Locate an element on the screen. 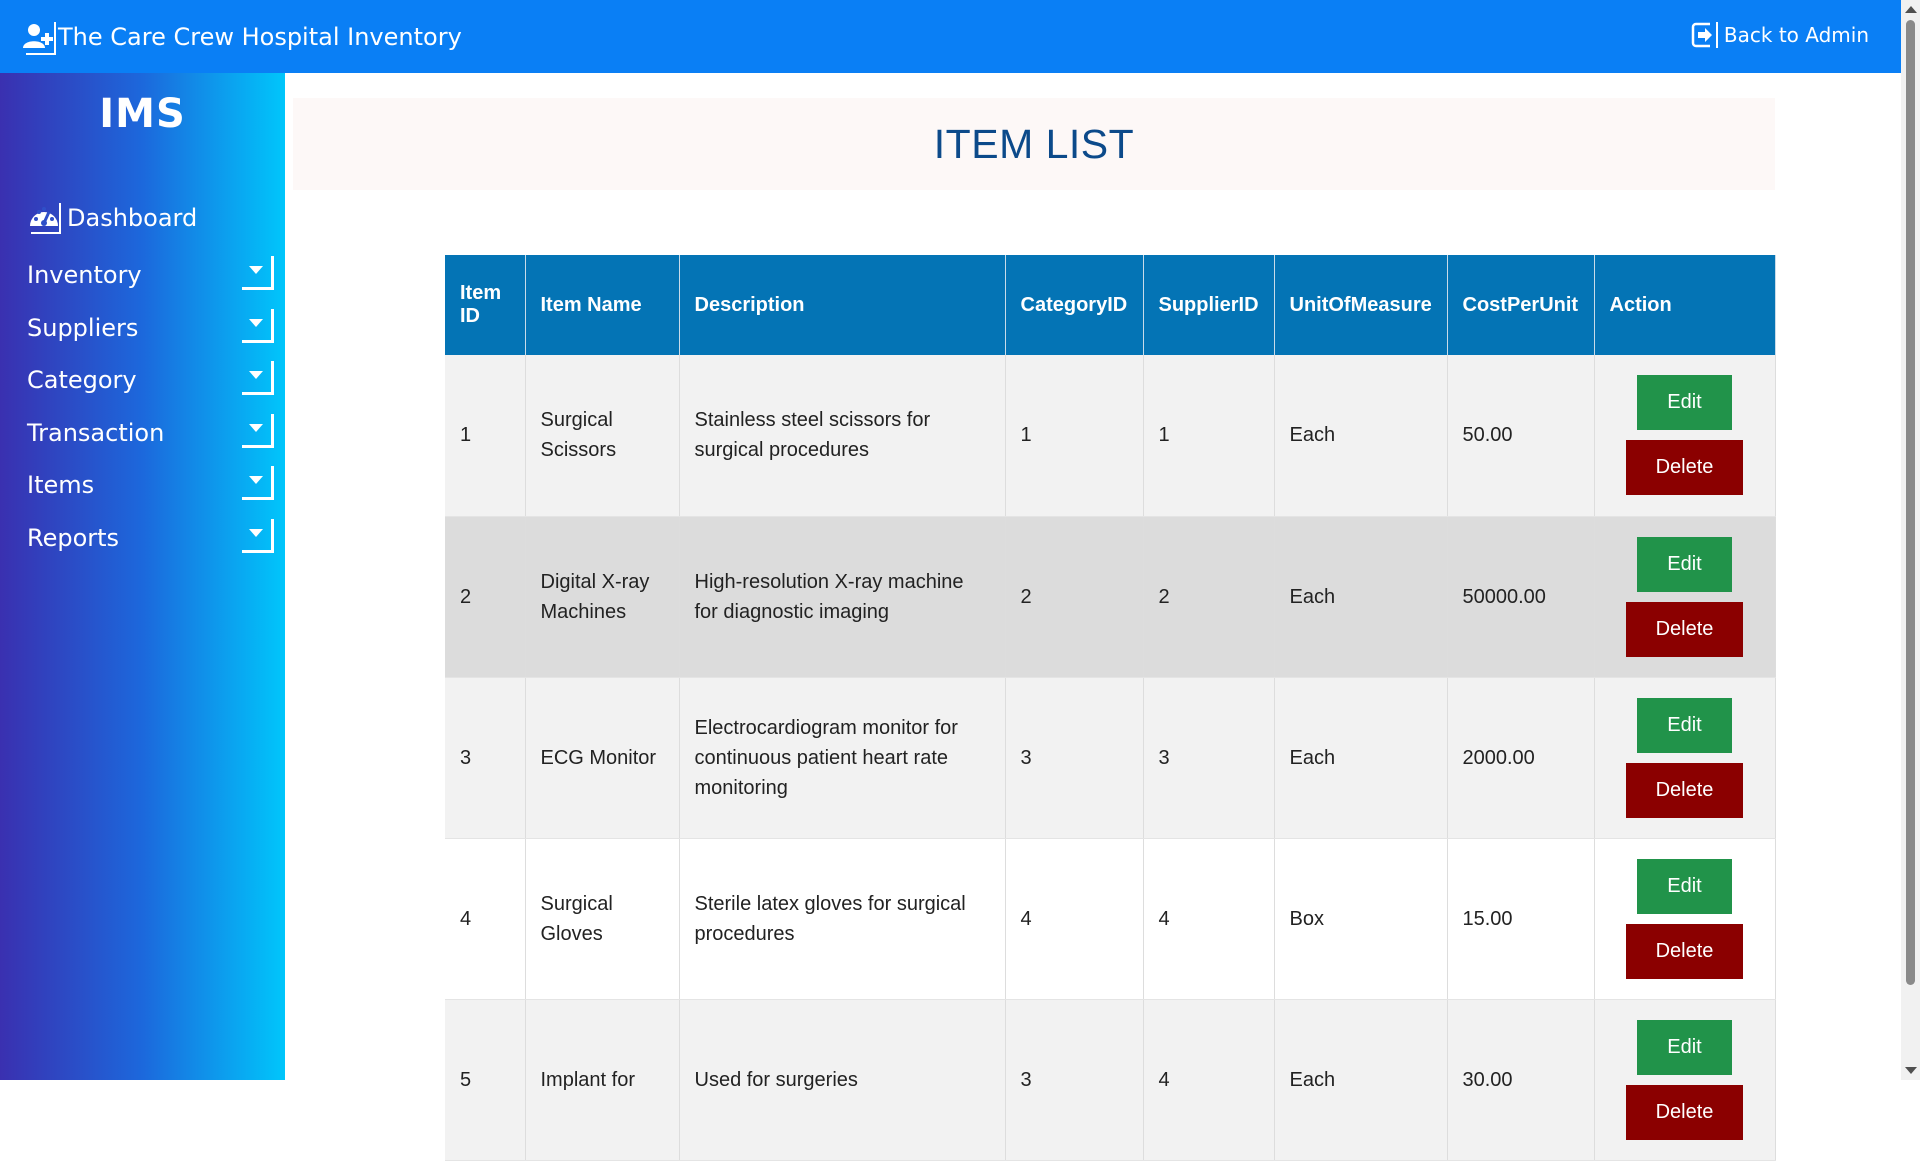 This screenshot has height=1161, width=1920. cell-item-id: 1 is located at coordinates (485, 436).